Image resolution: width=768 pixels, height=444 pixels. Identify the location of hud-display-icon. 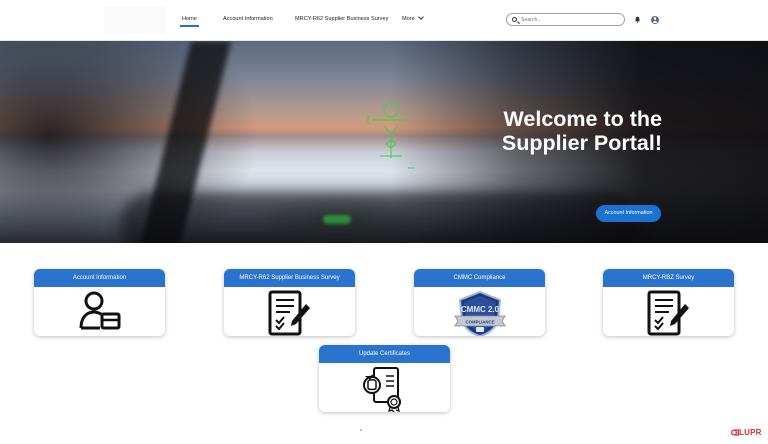
(391, 135).